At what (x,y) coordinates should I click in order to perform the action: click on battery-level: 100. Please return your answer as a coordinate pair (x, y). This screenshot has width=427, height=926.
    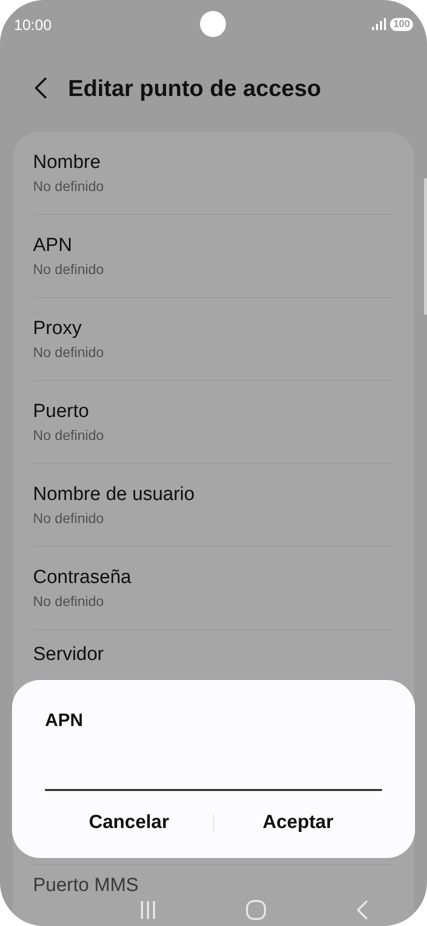
    Looking at the image, I should click on (401, 24).